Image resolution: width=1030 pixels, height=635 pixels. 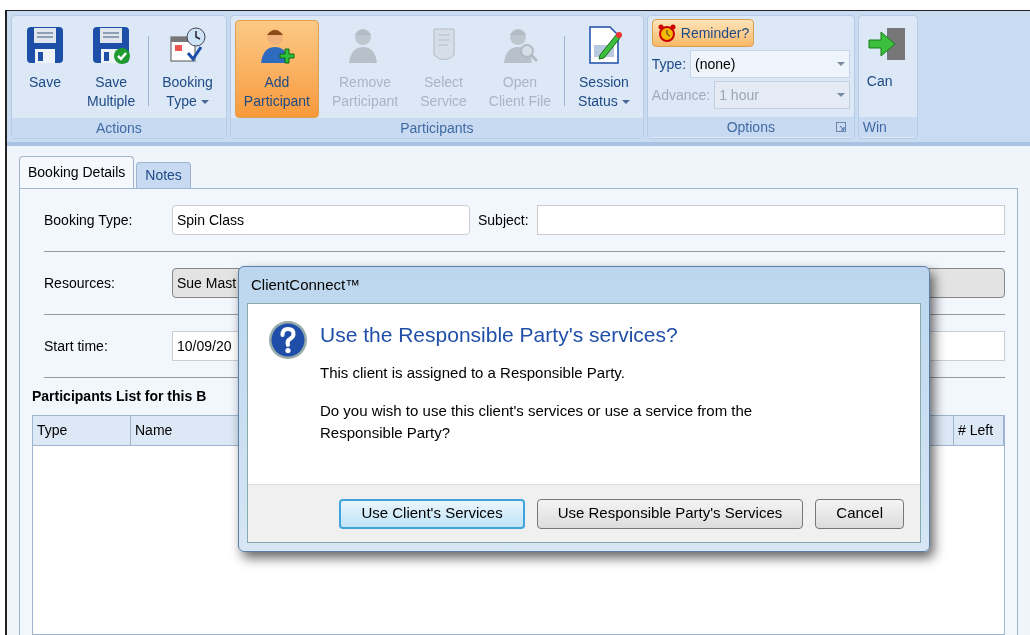 What do you see at coordinates (703, 33) in the screenshot?
I see `reminder-button: Reminder?` at bounding box center [703, 33].